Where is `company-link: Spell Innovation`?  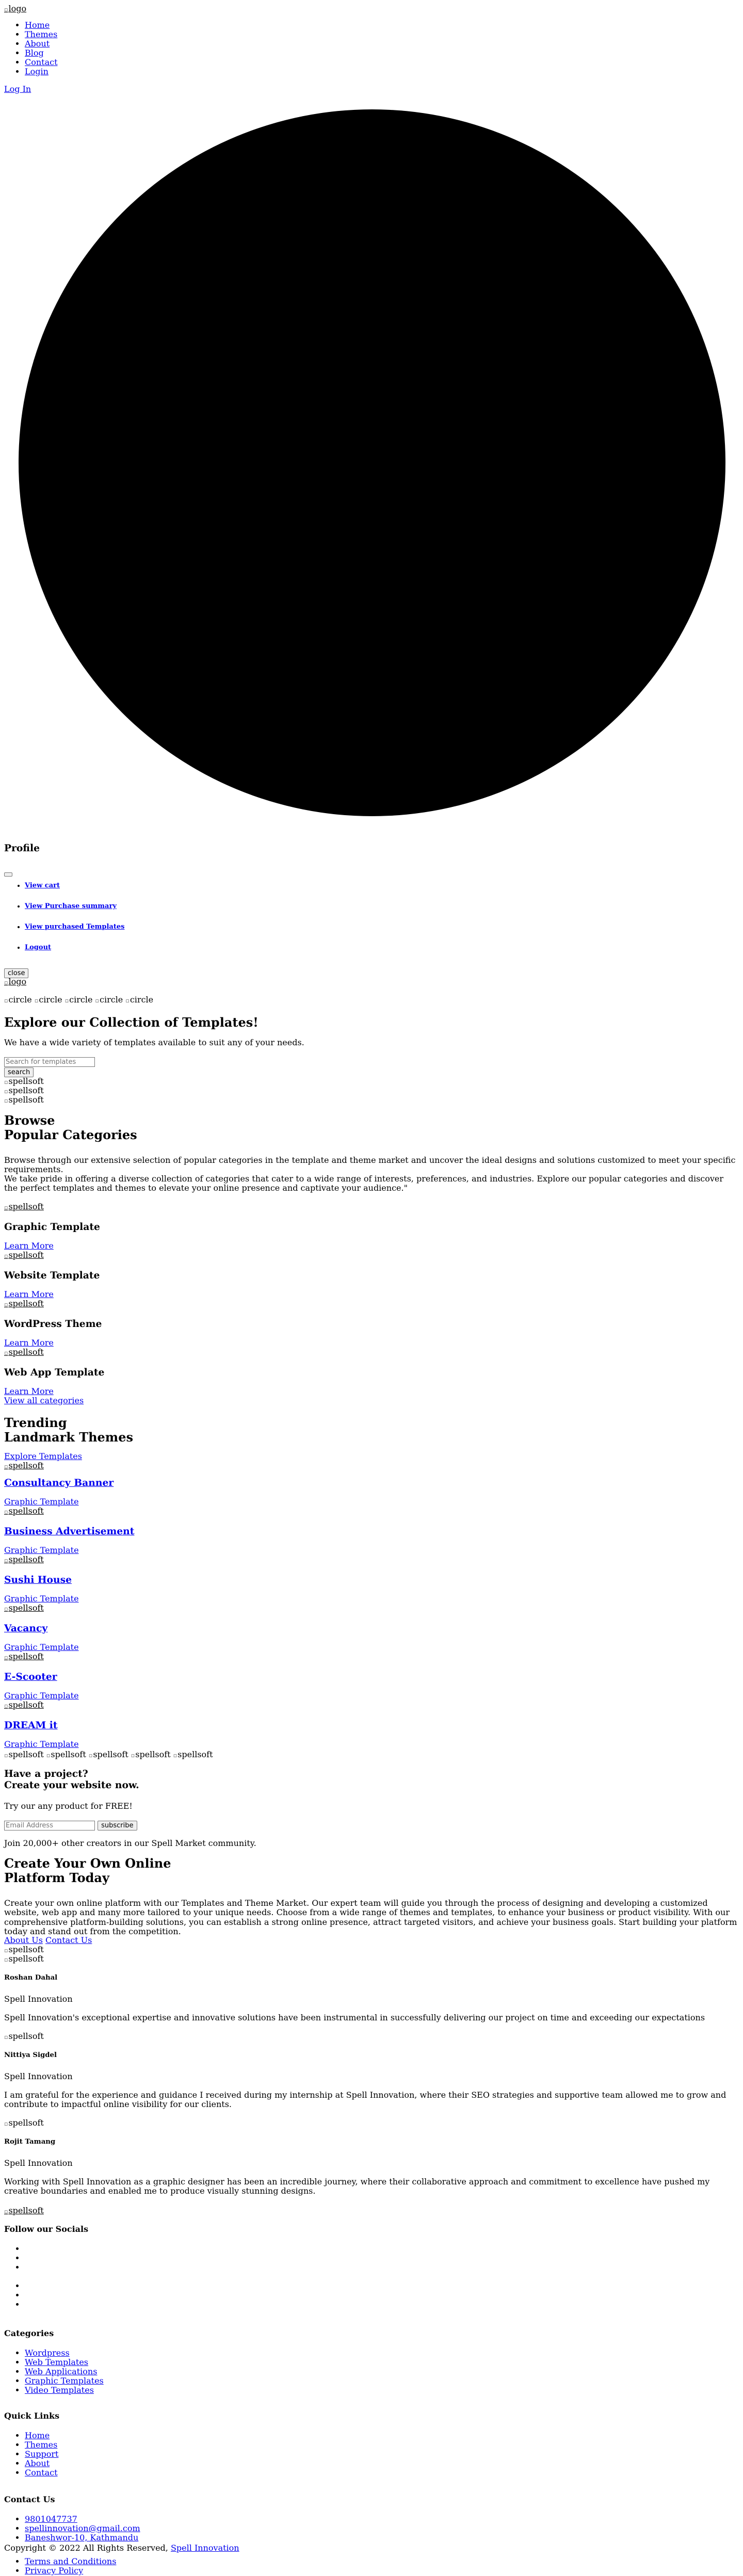
company-link: Spell Innovation is located at coordinates (205, 2548).